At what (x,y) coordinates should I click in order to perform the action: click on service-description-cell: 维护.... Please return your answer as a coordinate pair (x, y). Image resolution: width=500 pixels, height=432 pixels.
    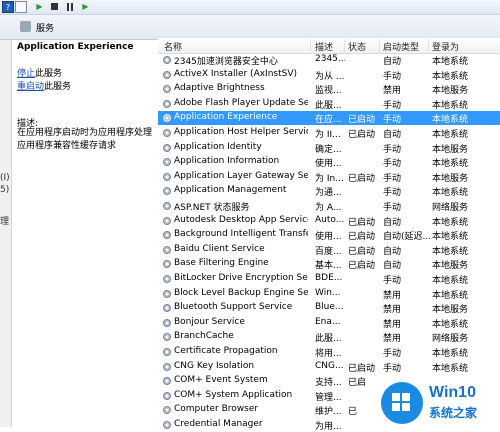
    Looking at the image, I should click on (328, 412).